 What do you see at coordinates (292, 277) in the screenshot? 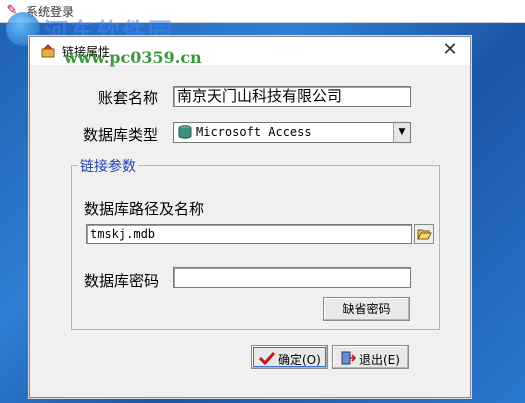
I see `db-password-field` at bounding box center [292, 277].